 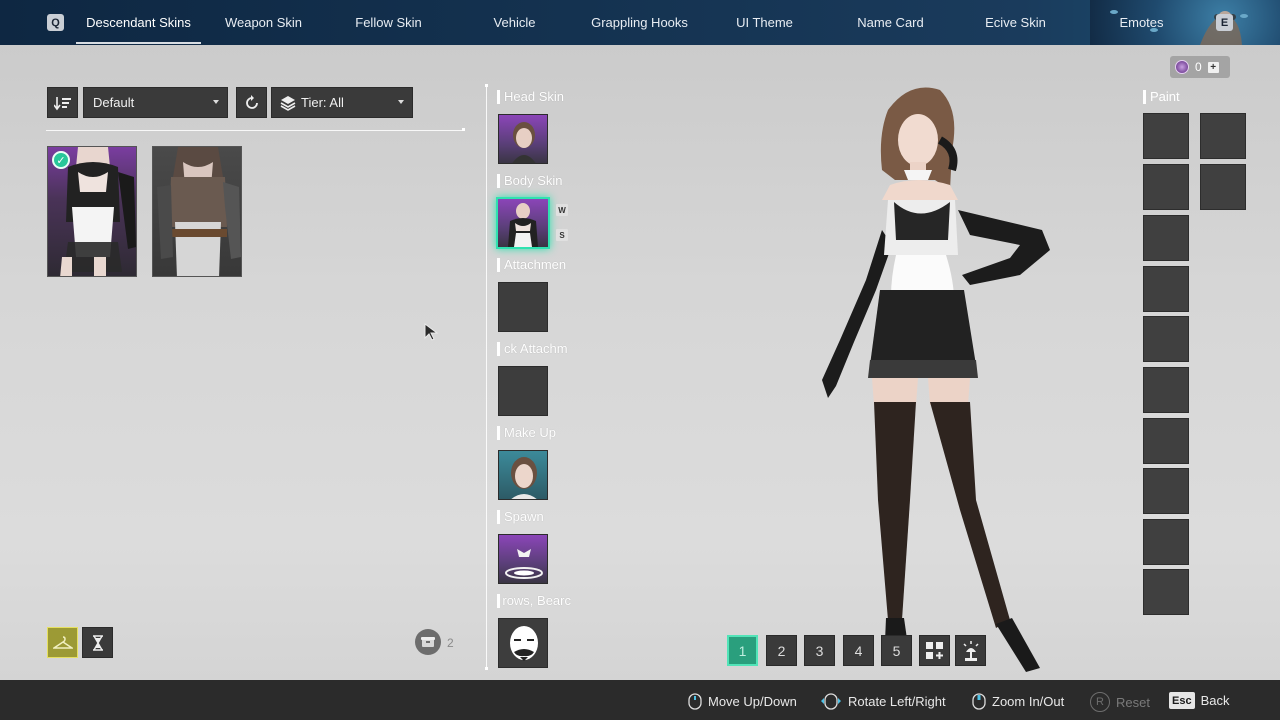 I want to click on back-attachment-label: ck Attachm, so click(x=534, y=349).